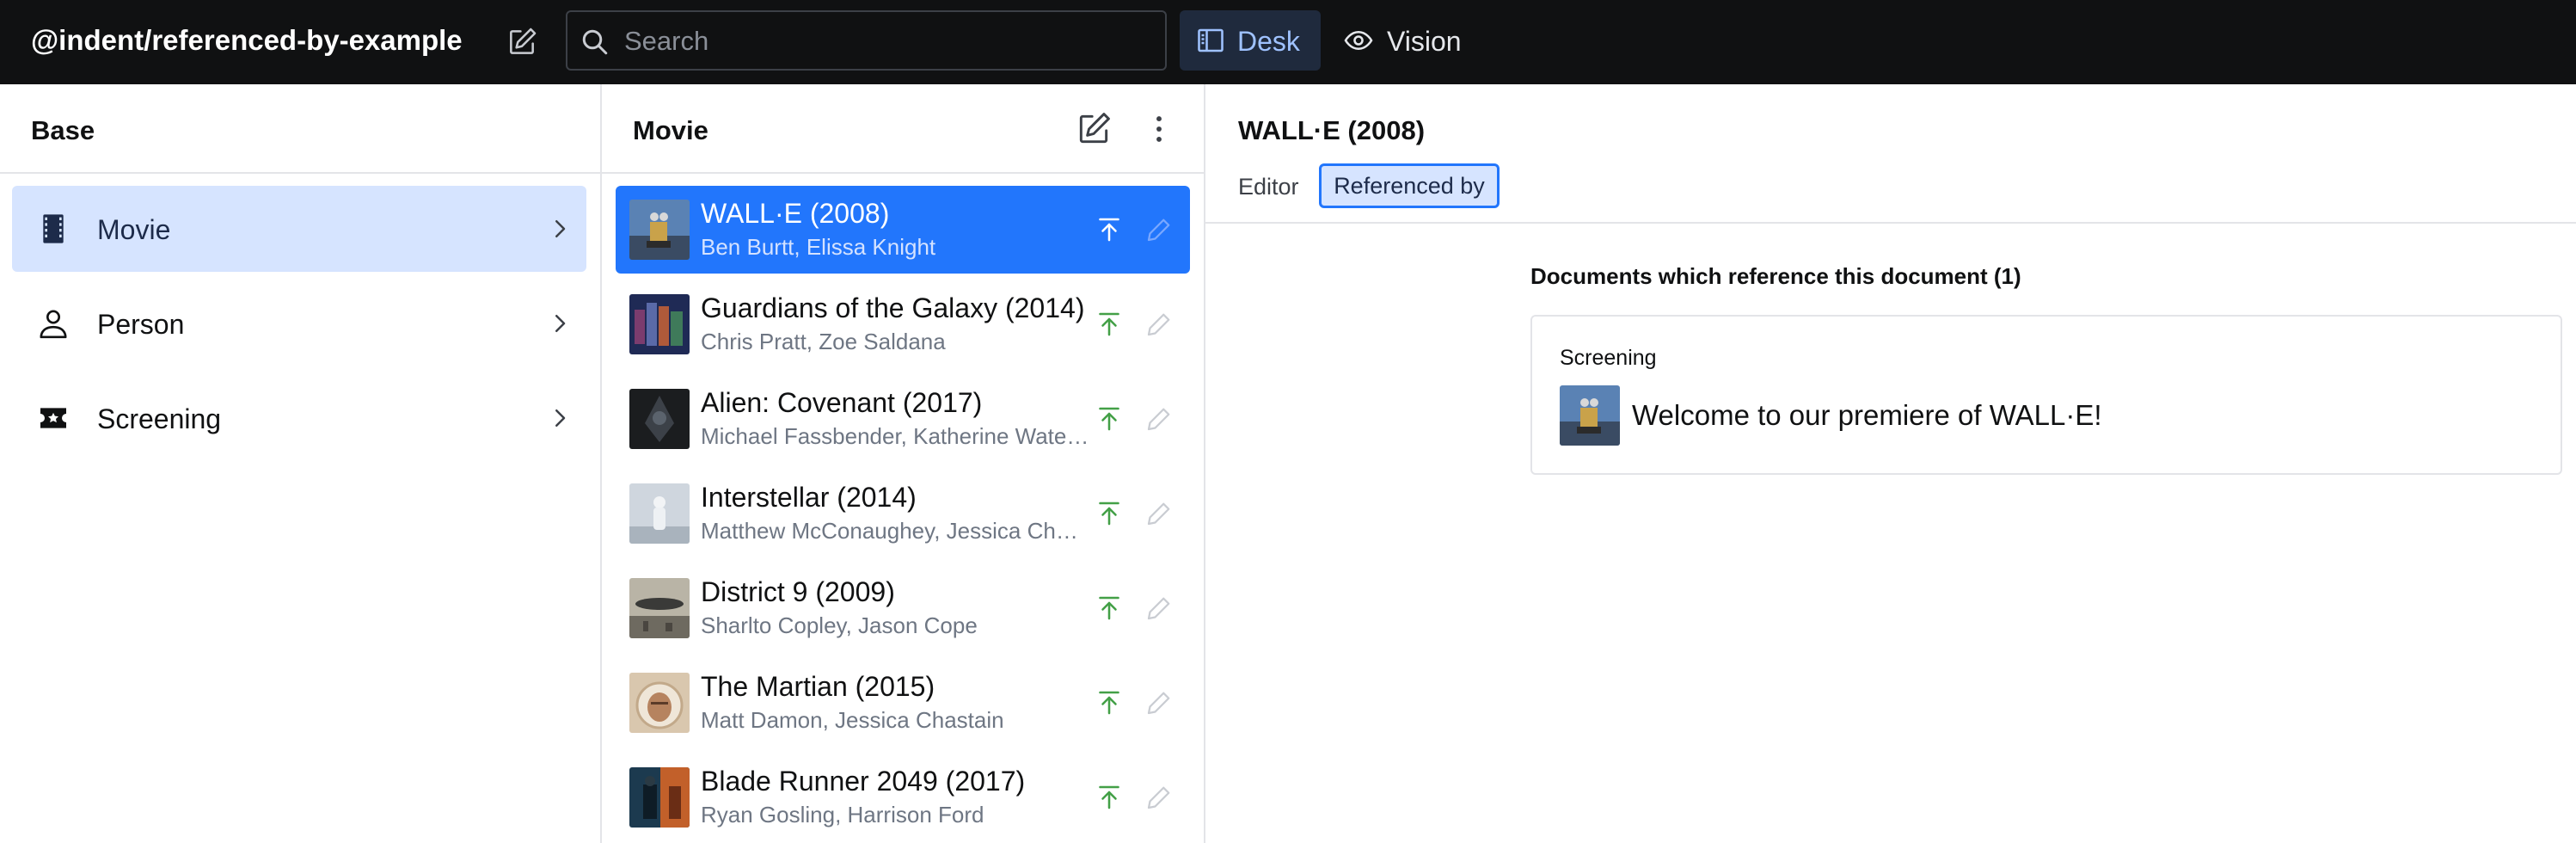 The width and height of the screenshot is (2576, 843). I want to click on pane-menu-button, so click(1159, 129).